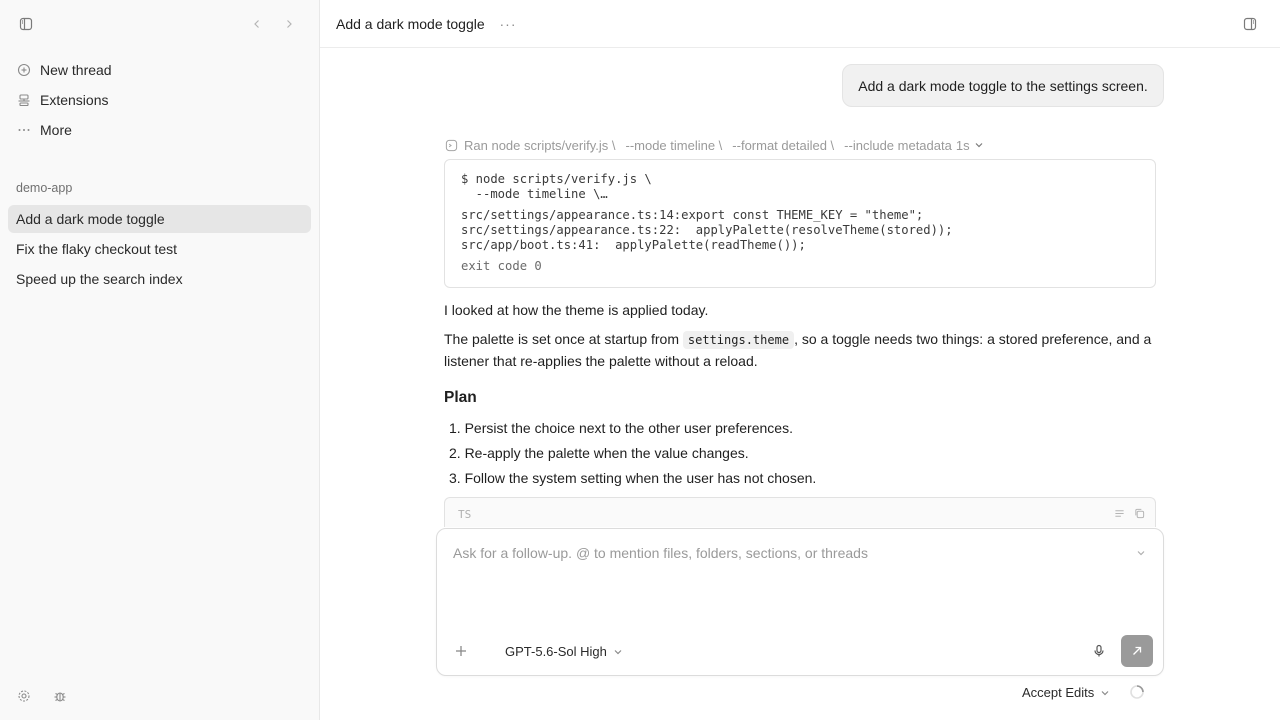 Image resolution: width=1280 pixels, height=720 pixels. What do you see at coordinates (501, 266) in the screenshot?
I see `exit-code: exit code 0` at bounding box center [501, 266].